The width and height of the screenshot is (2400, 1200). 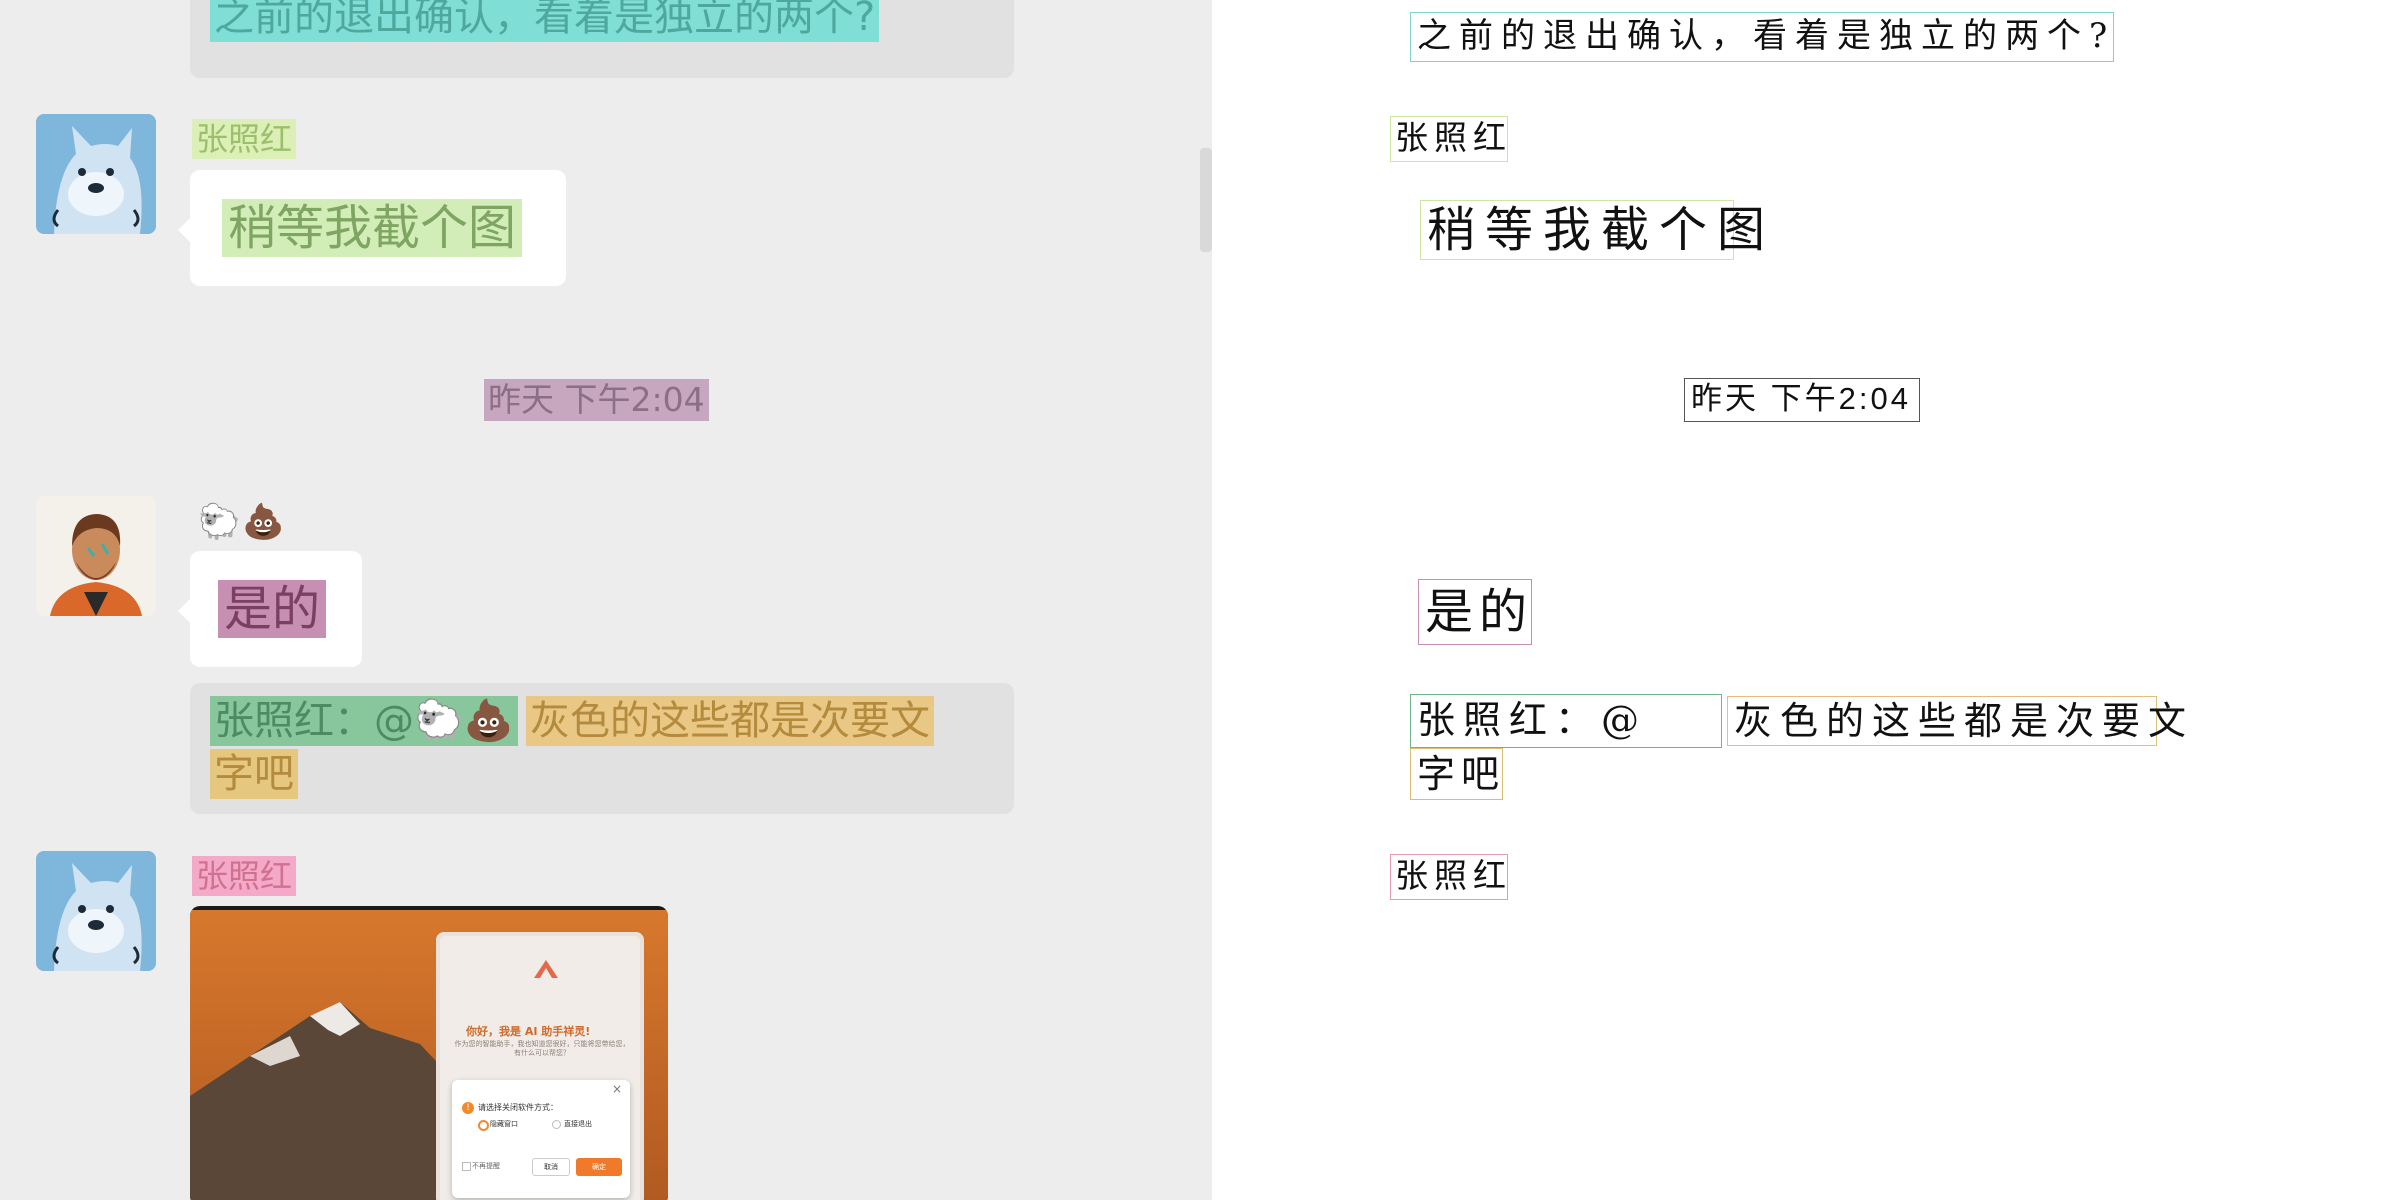 I want to click on modal-title: 请选择关闭软件方式：, so click(x=518, y=1107).